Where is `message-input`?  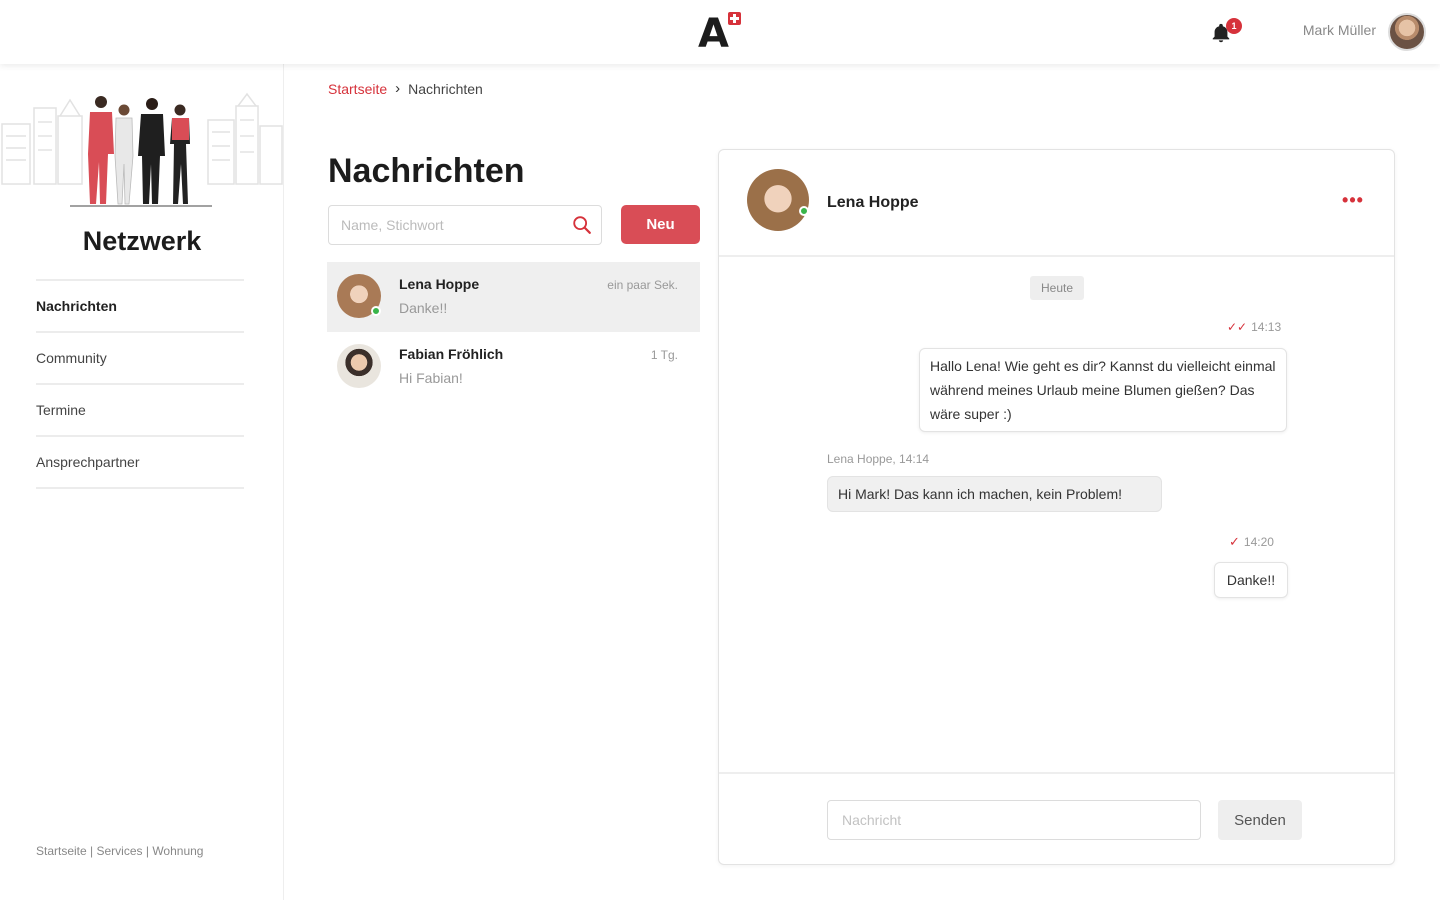 message-input is located at coordinates (1014, 820).